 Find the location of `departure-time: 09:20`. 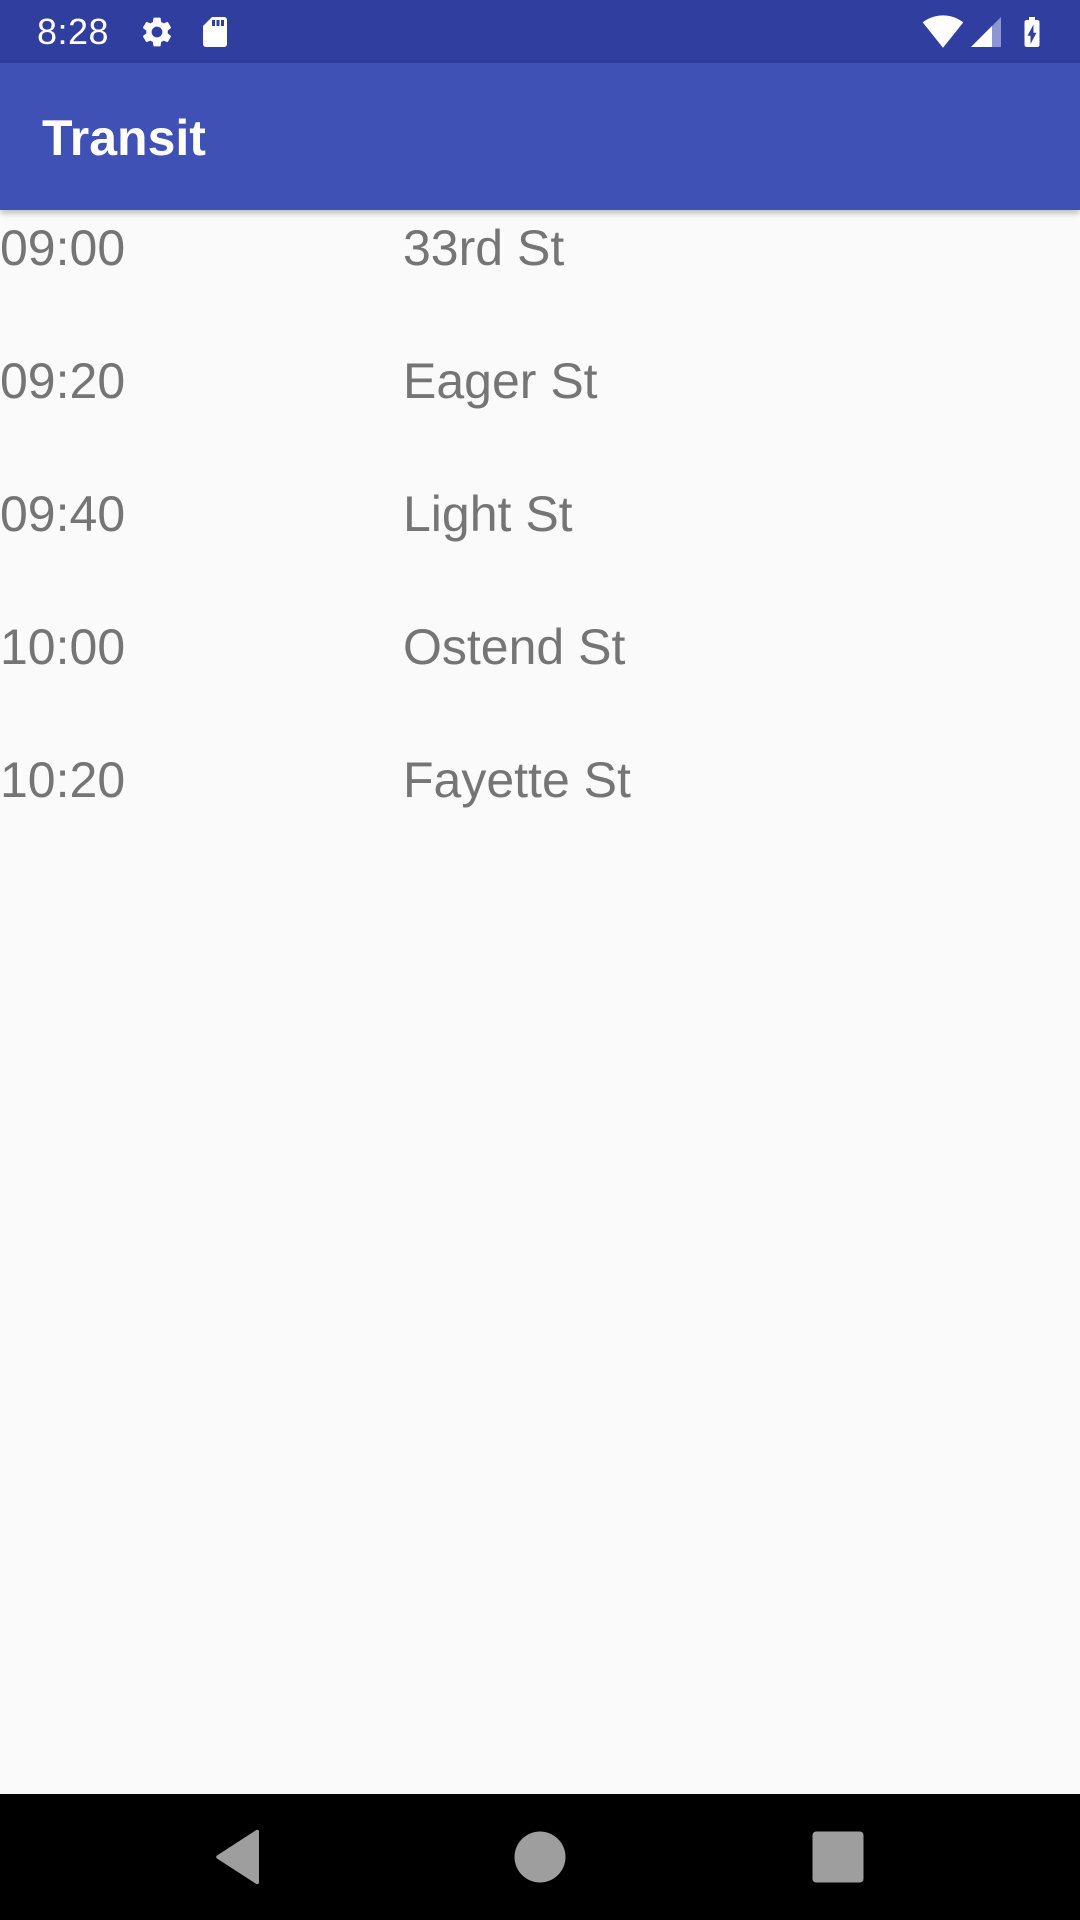

departure-time: 09:20 is located at coordinates (63, 381).